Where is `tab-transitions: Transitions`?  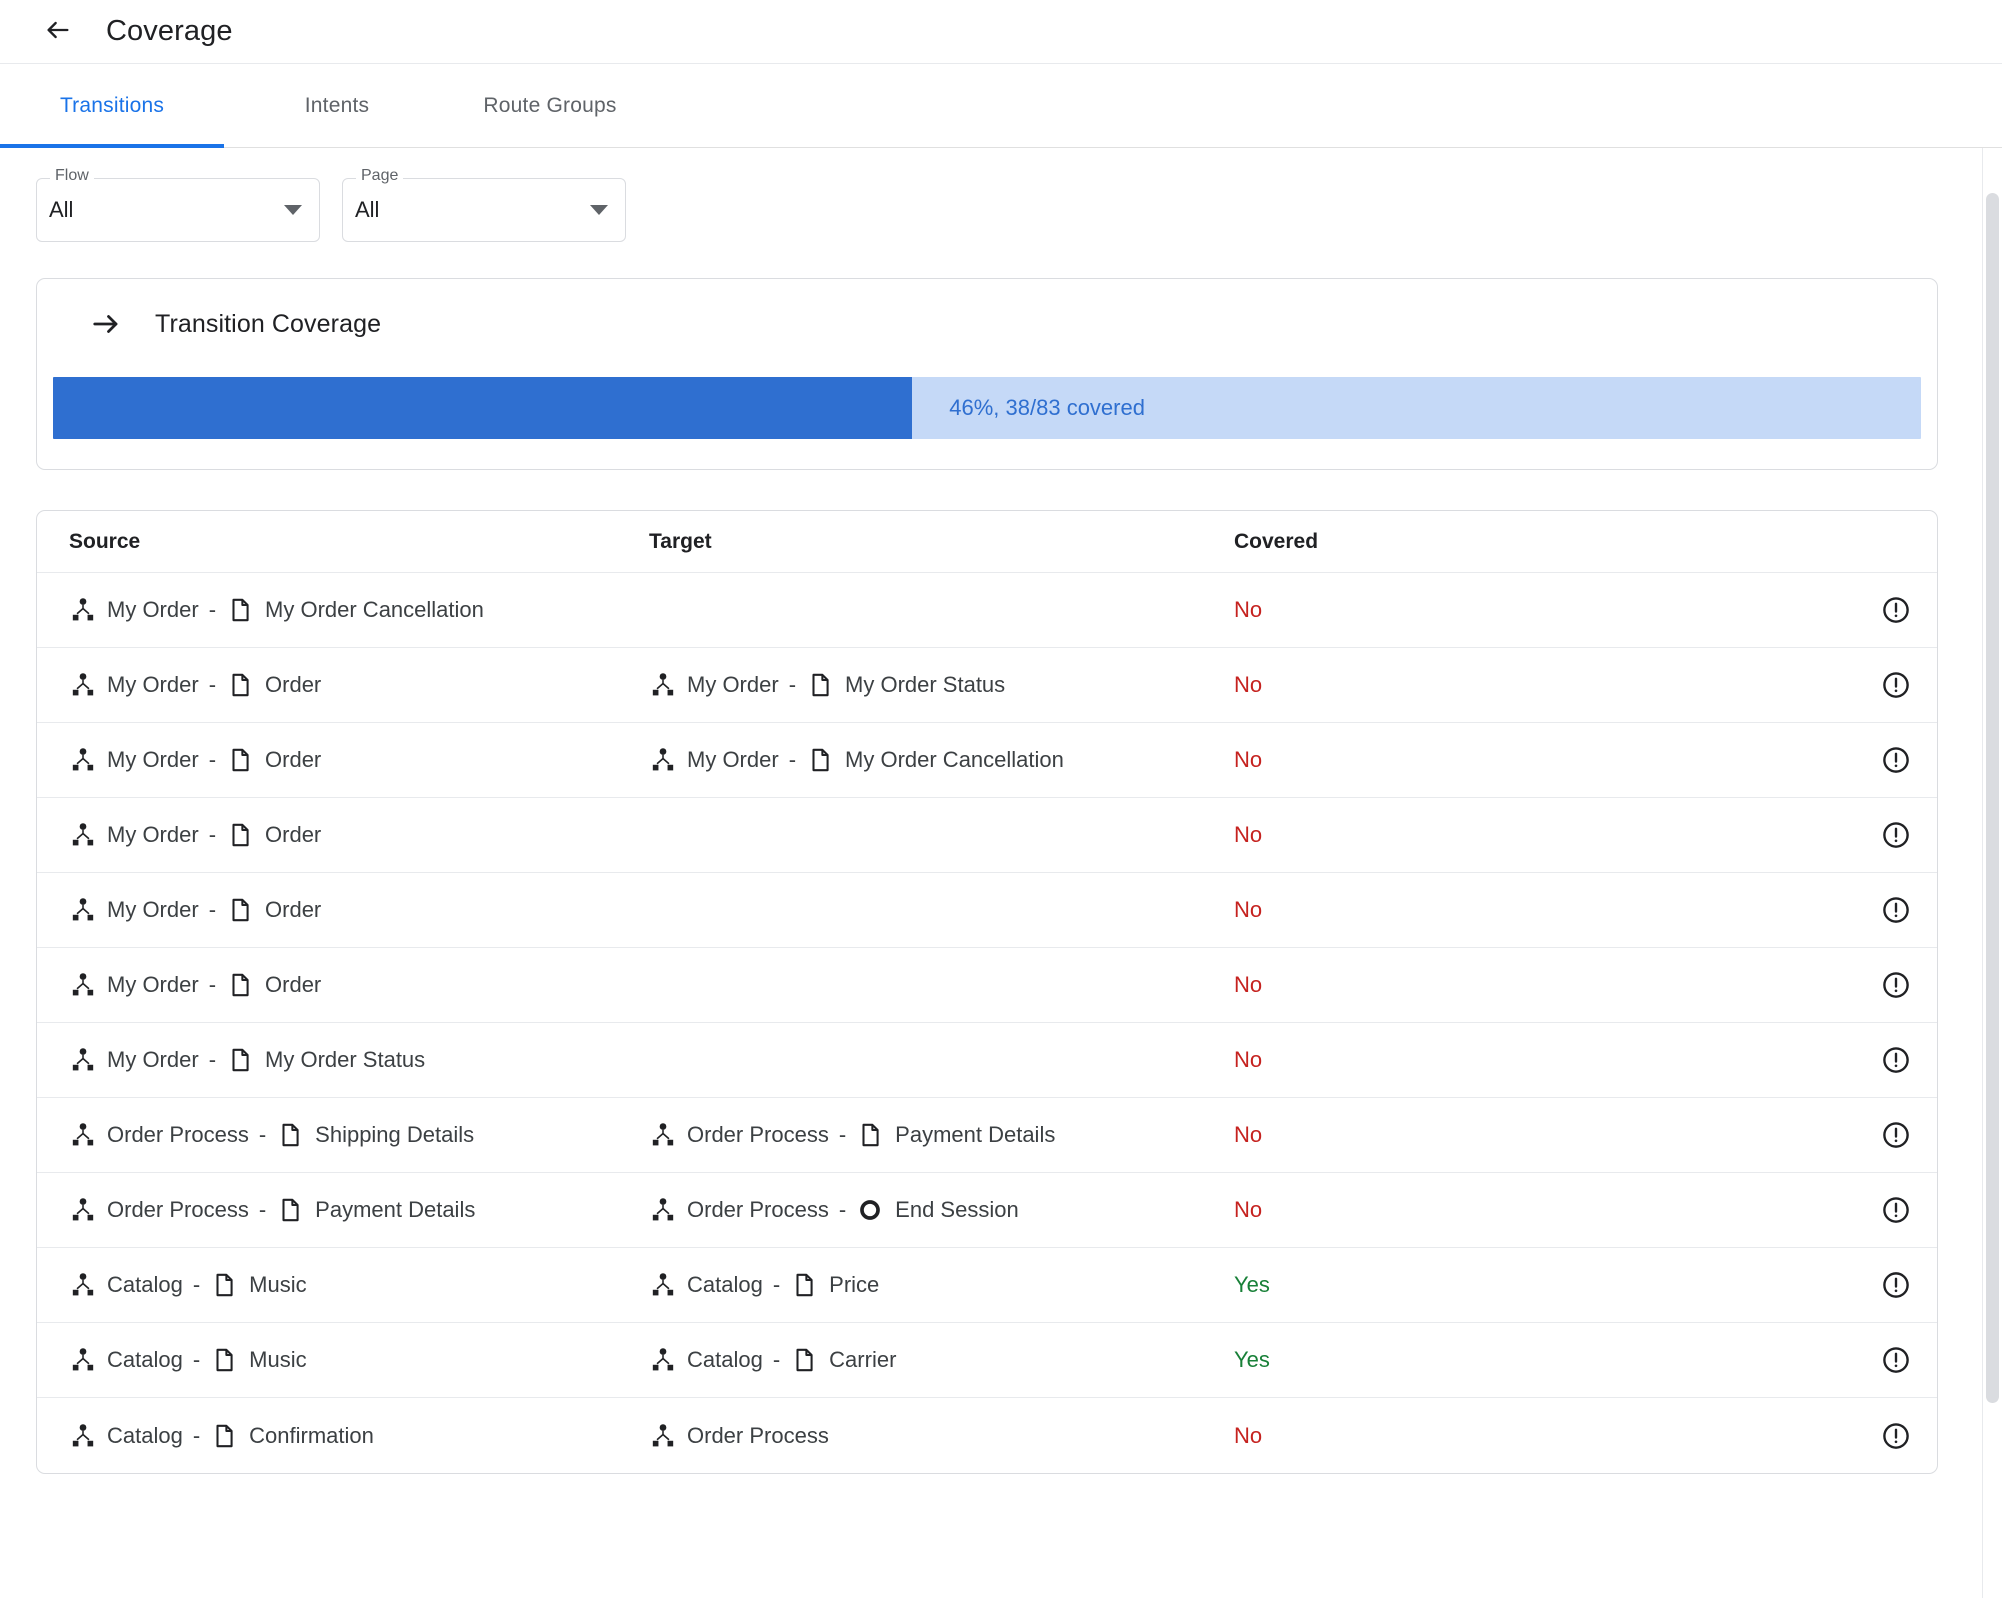
tab-transitions: Transitions is located at coordinates (112, 106).